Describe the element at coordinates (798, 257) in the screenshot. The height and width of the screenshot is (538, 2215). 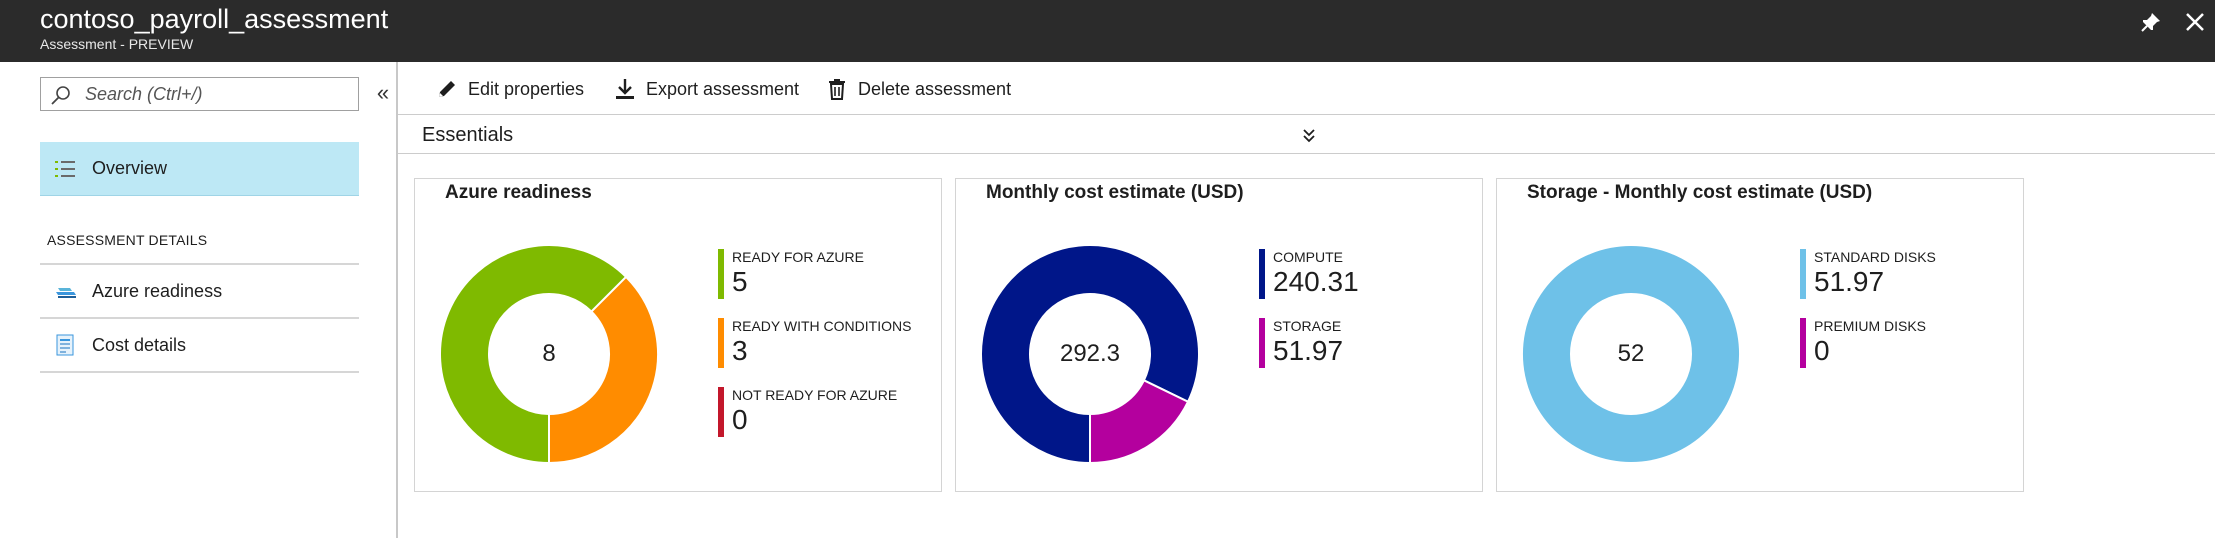
I see `legend-name: READY FOR AZURE` at that location.